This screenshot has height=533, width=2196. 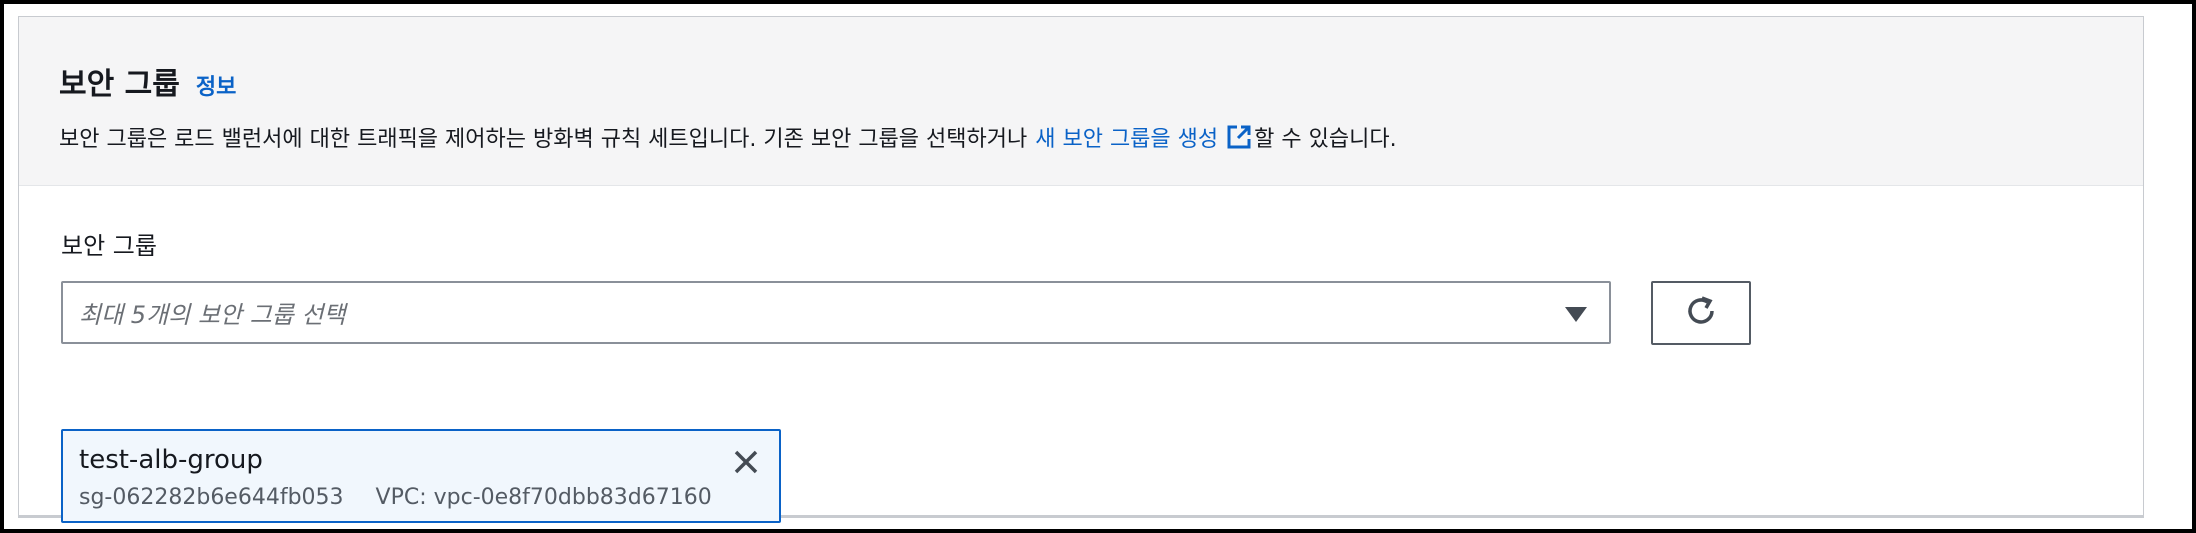 What do you see at coordinates (211, 497) in the screenshot?
I see `token-group-id: sg-062282b6e644fb053` at bounding box center [211, 497].